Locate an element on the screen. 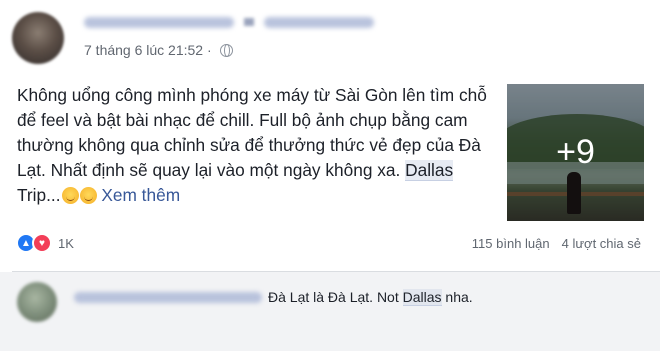 Image resolution: width=660 pixels, height=351 pixels. more-photos-count: +9 is located at coordinates (575, 152).